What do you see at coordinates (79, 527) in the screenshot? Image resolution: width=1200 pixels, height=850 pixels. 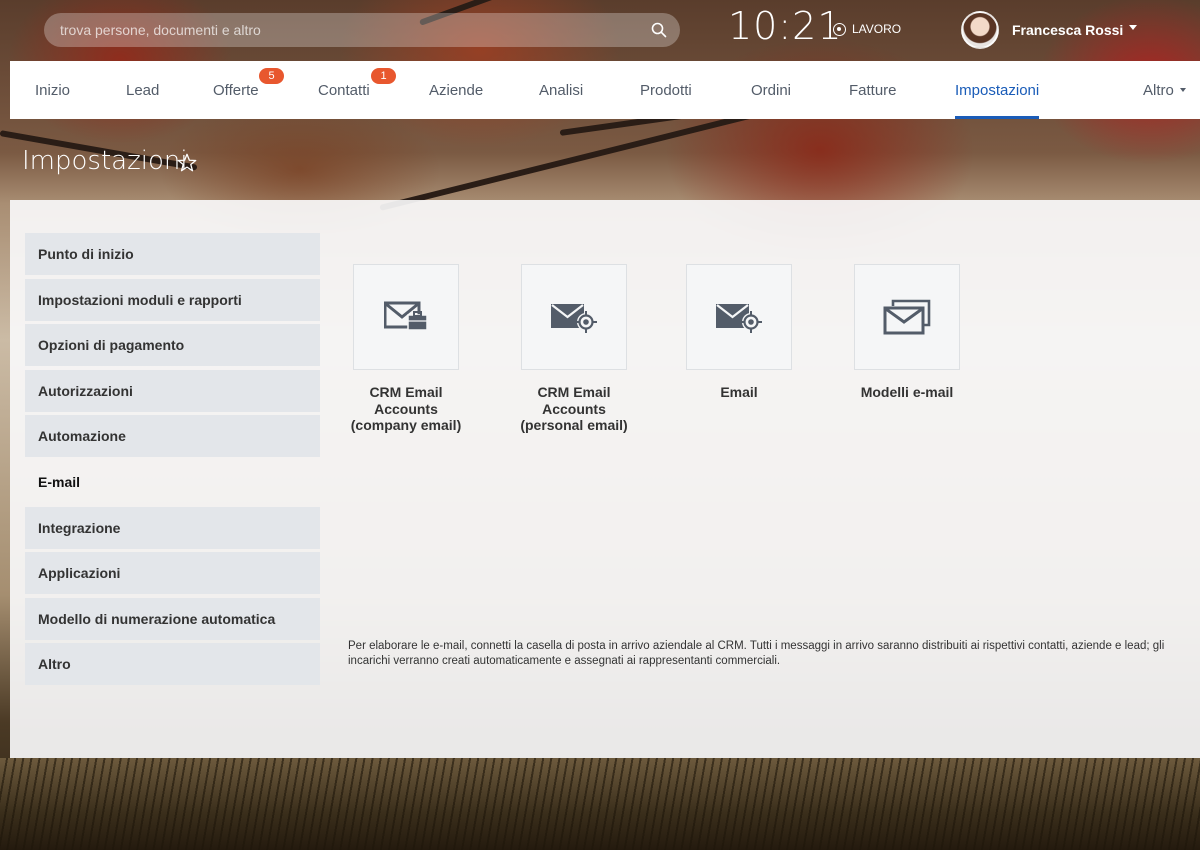 I see `sidebar-item-label: Integrazione` at bounding box center [79, 527].